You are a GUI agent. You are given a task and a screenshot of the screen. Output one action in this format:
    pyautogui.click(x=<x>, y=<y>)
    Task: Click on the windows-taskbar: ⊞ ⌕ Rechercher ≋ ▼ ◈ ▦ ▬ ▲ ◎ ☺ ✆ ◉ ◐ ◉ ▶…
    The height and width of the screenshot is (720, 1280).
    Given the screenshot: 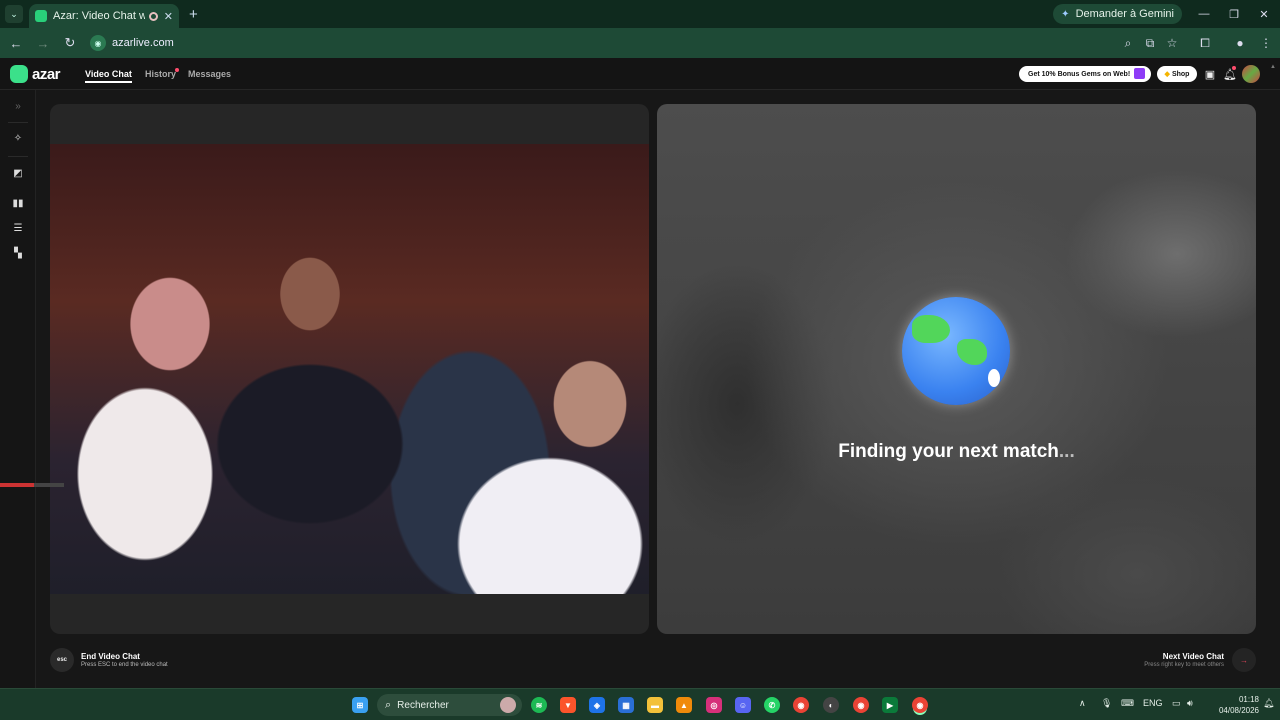 What is the action you would take?
    pyautogui.click(x=640, y=704)
    